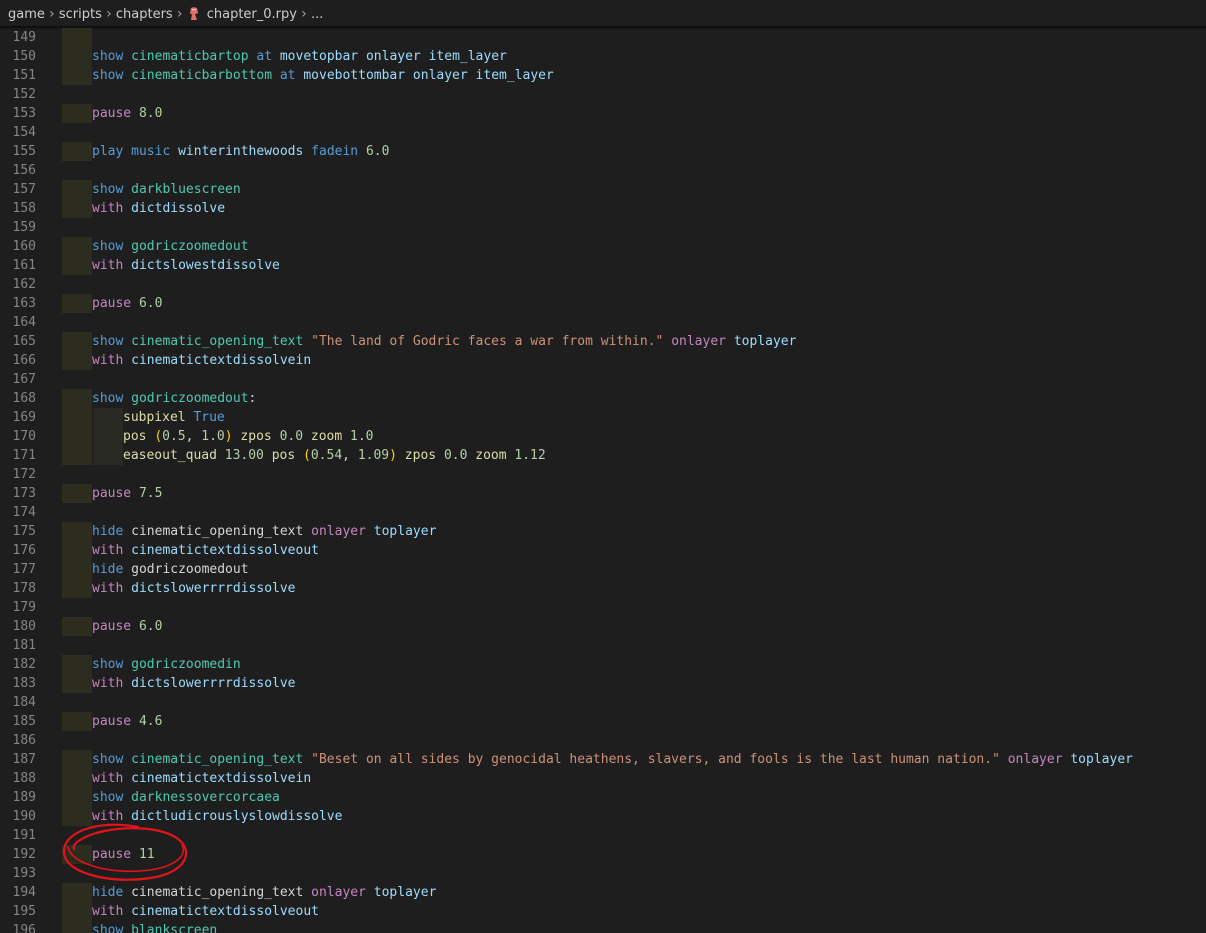  Describe the element at coordinates (420, 455) in the screenshot. I see `code-token: zpos` at that location.